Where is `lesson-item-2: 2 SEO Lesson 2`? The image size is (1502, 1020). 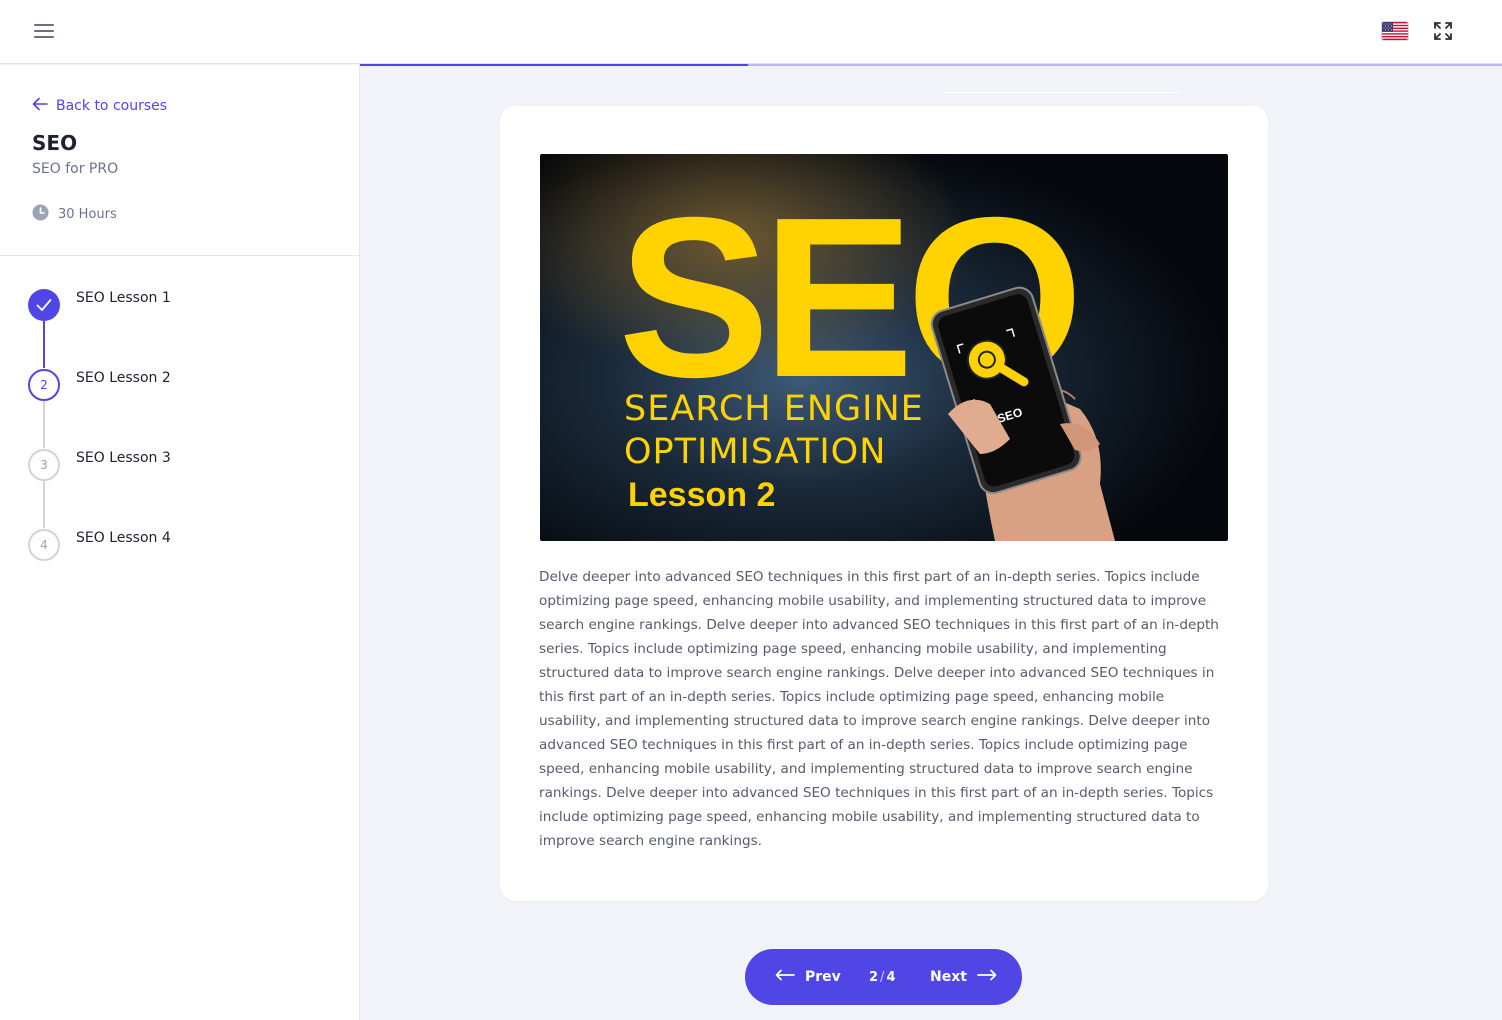
lesson-item-2: 2 SEO Lesson 2 is located at coordinates (99, 385).